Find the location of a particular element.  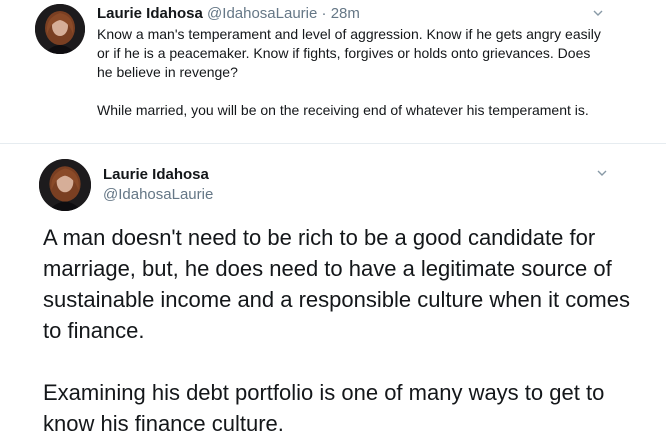

divider is located at coordinates (333, 143).